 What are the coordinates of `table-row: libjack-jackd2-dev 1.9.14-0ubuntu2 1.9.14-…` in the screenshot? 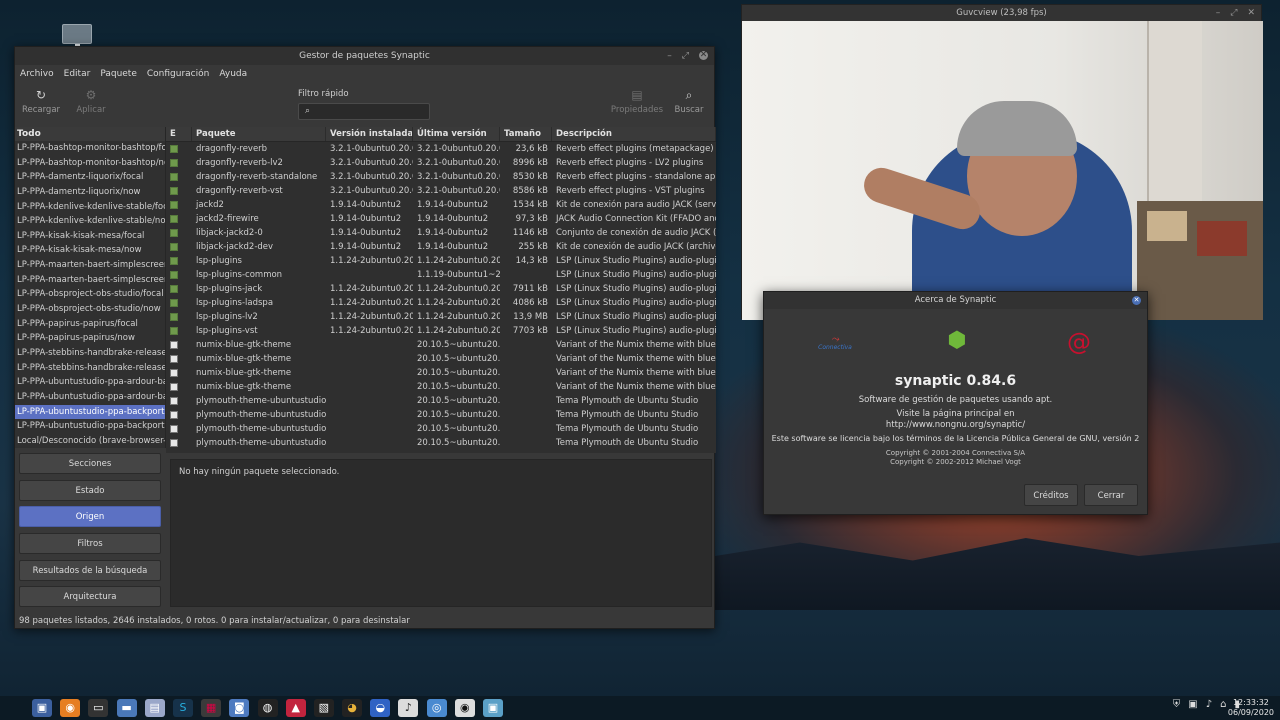 It's located at (441, 247).